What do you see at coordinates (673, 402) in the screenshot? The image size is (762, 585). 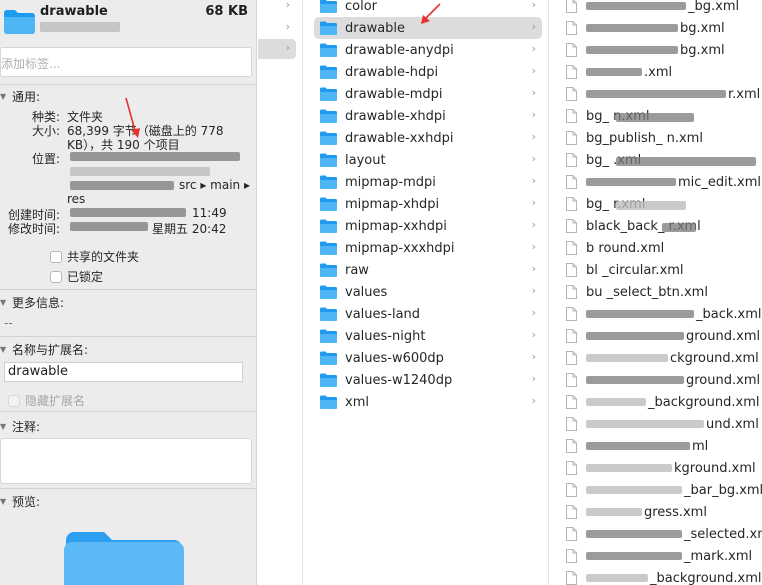 I see `file-label: _background.xml` at bounding box center [673, 402].